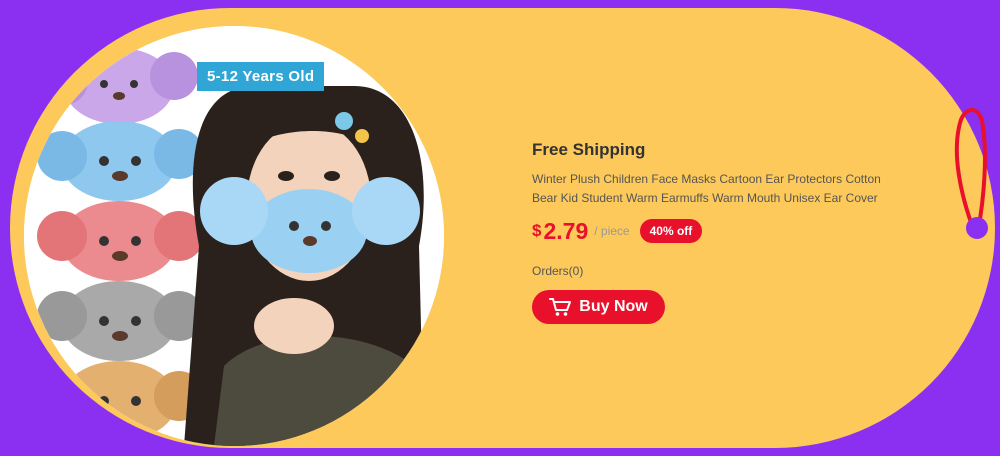 This screenshot has width=1000, height=456. I want to click on buy-now-button: Buy Now, so click(598, 307).